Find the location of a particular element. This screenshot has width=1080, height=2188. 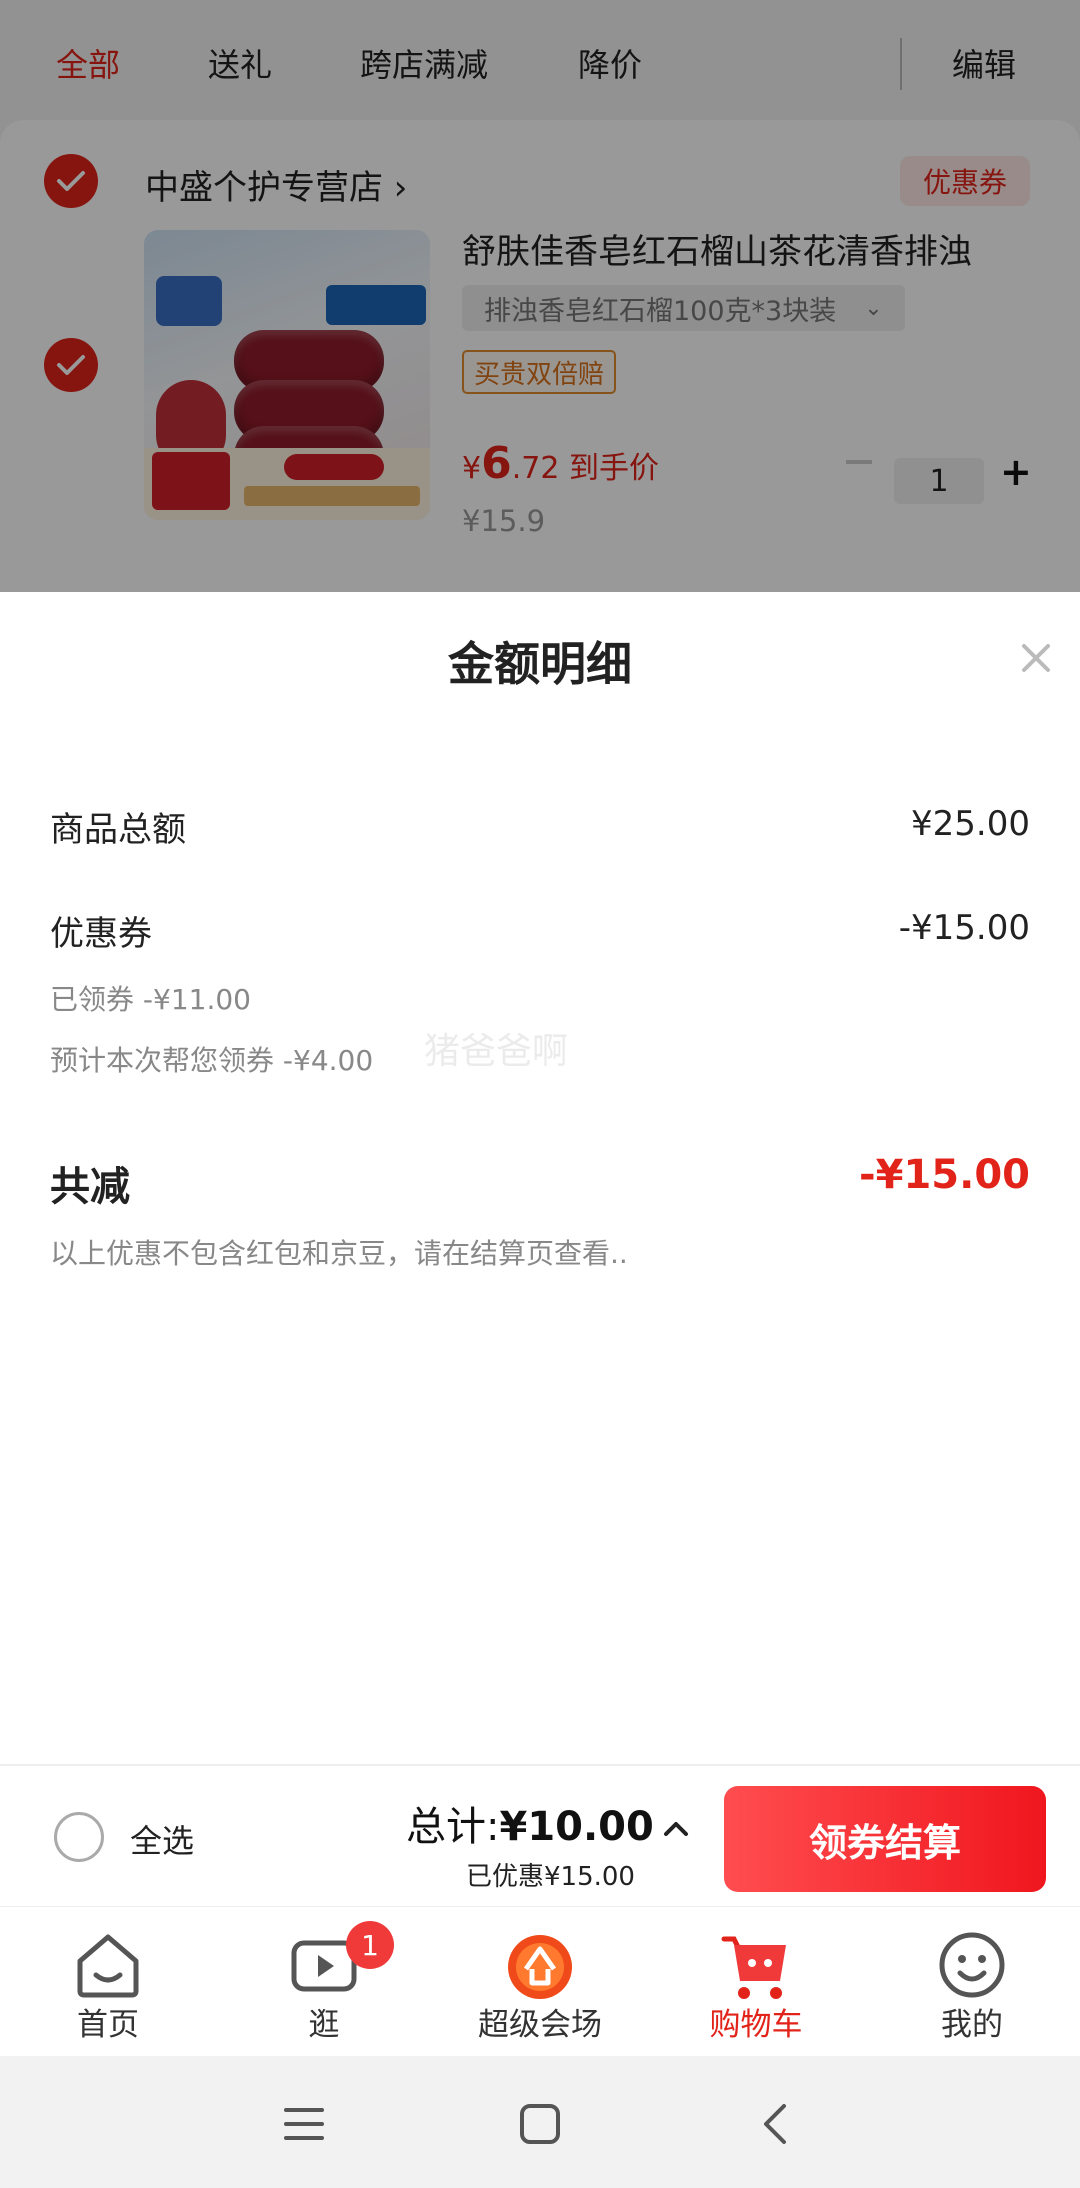

back-icon is located at coordinates (776, 2124).